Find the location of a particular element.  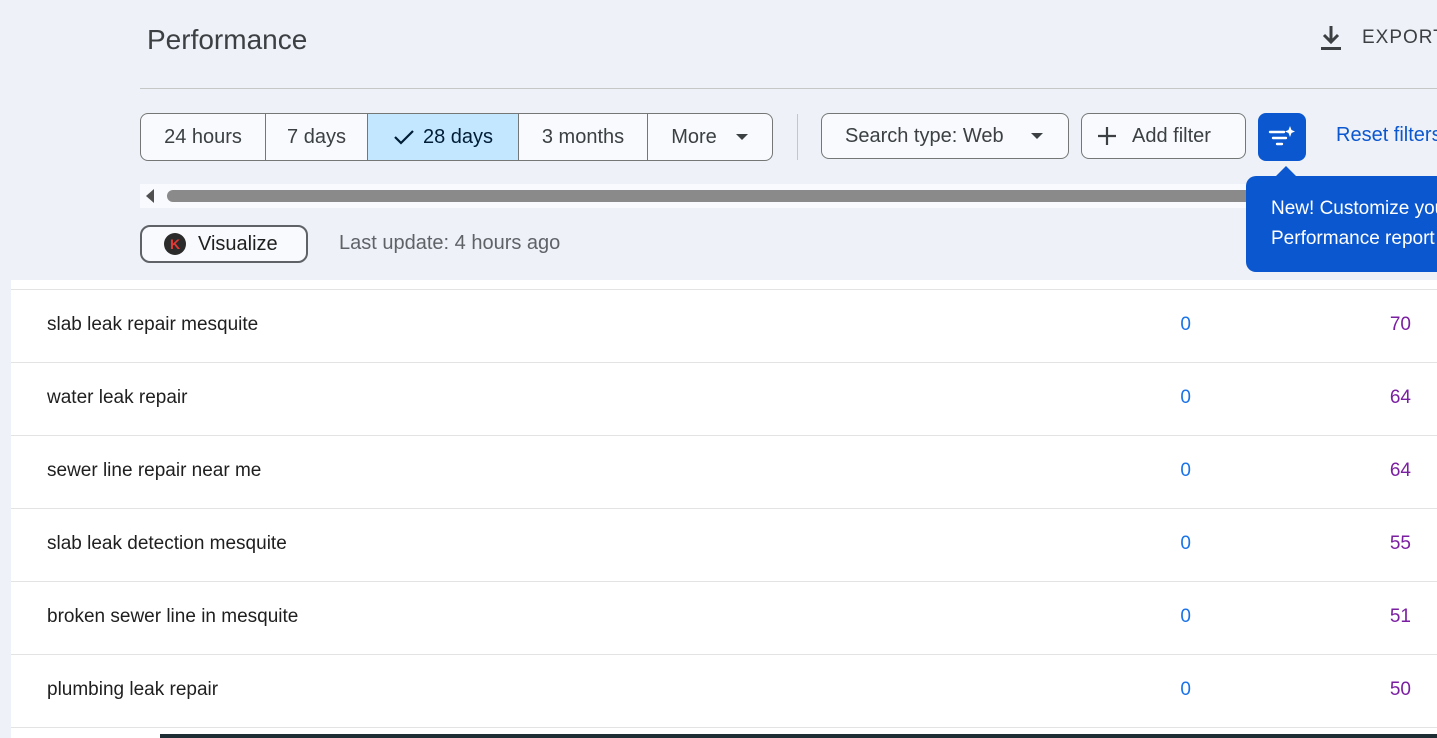

query-cell: broken sewer line in mesquite is located at coordinates (173, 616).